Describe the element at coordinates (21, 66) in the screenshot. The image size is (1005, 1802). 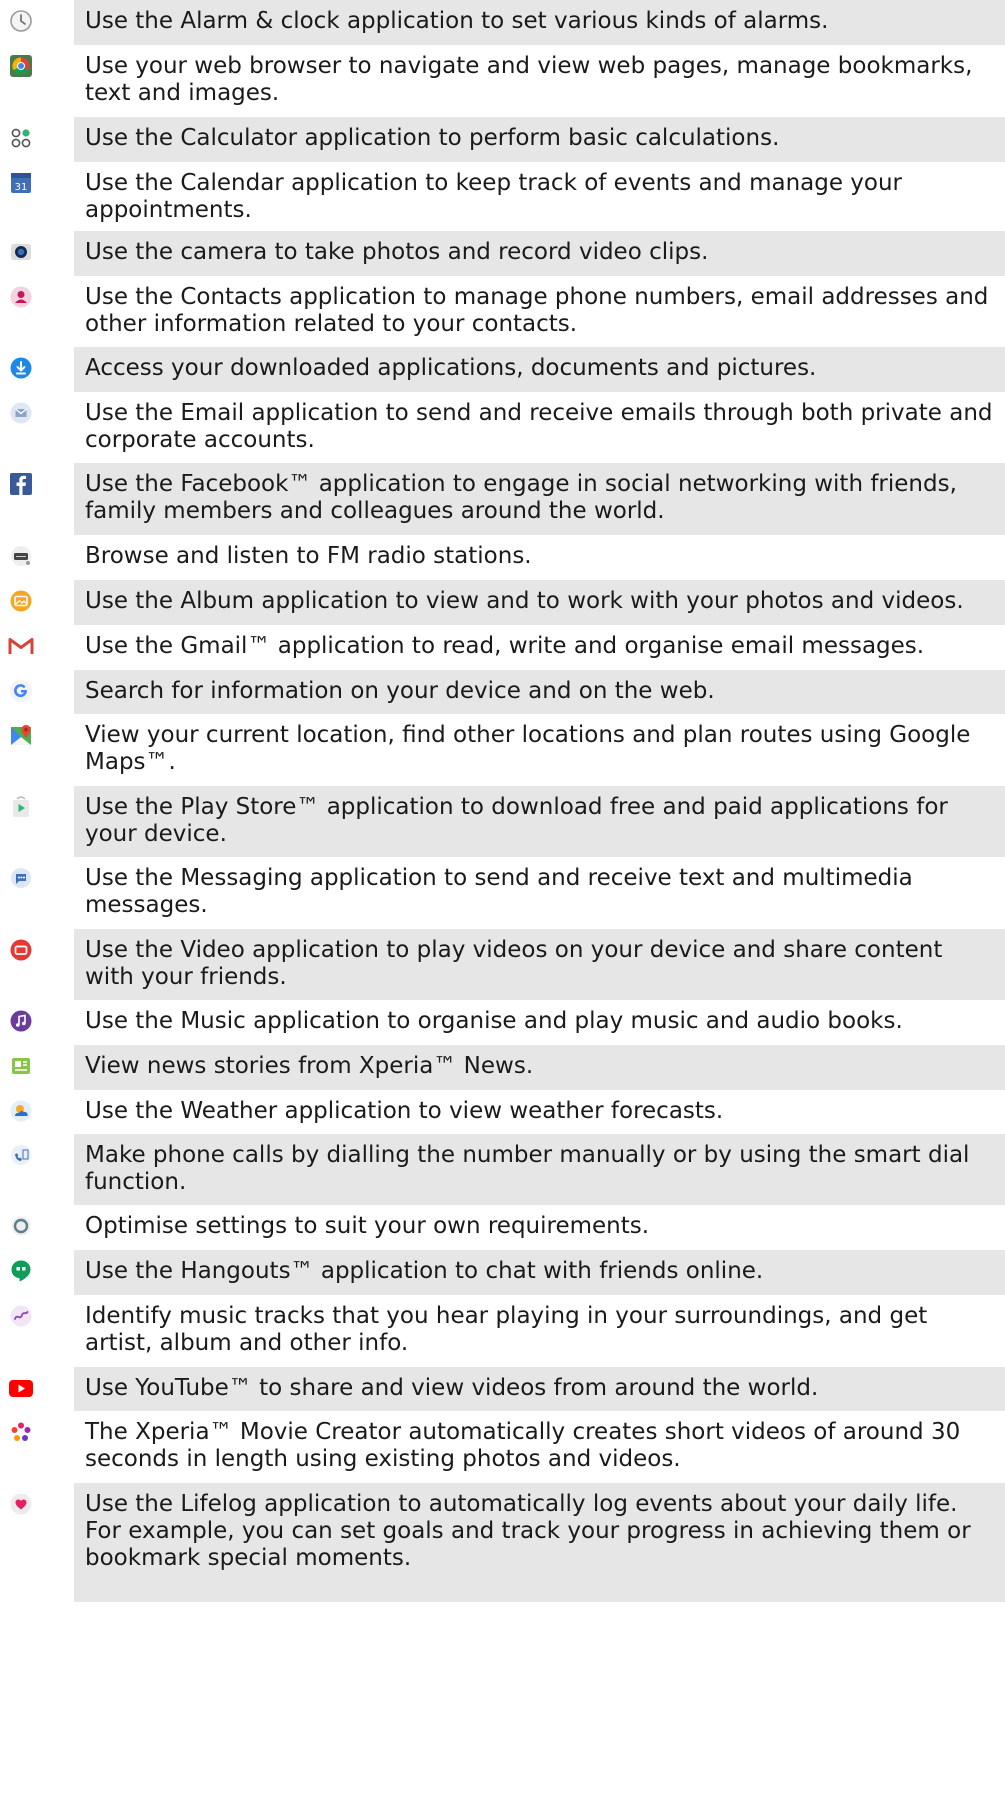
I see `browser-icon` at that location.